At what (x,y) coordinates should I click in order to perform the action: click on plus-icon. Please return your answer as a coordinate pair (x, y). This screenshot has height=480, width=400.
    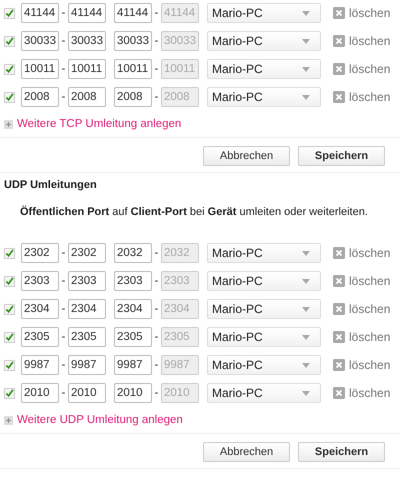
    Looking at the image, I should click on (8, 124).